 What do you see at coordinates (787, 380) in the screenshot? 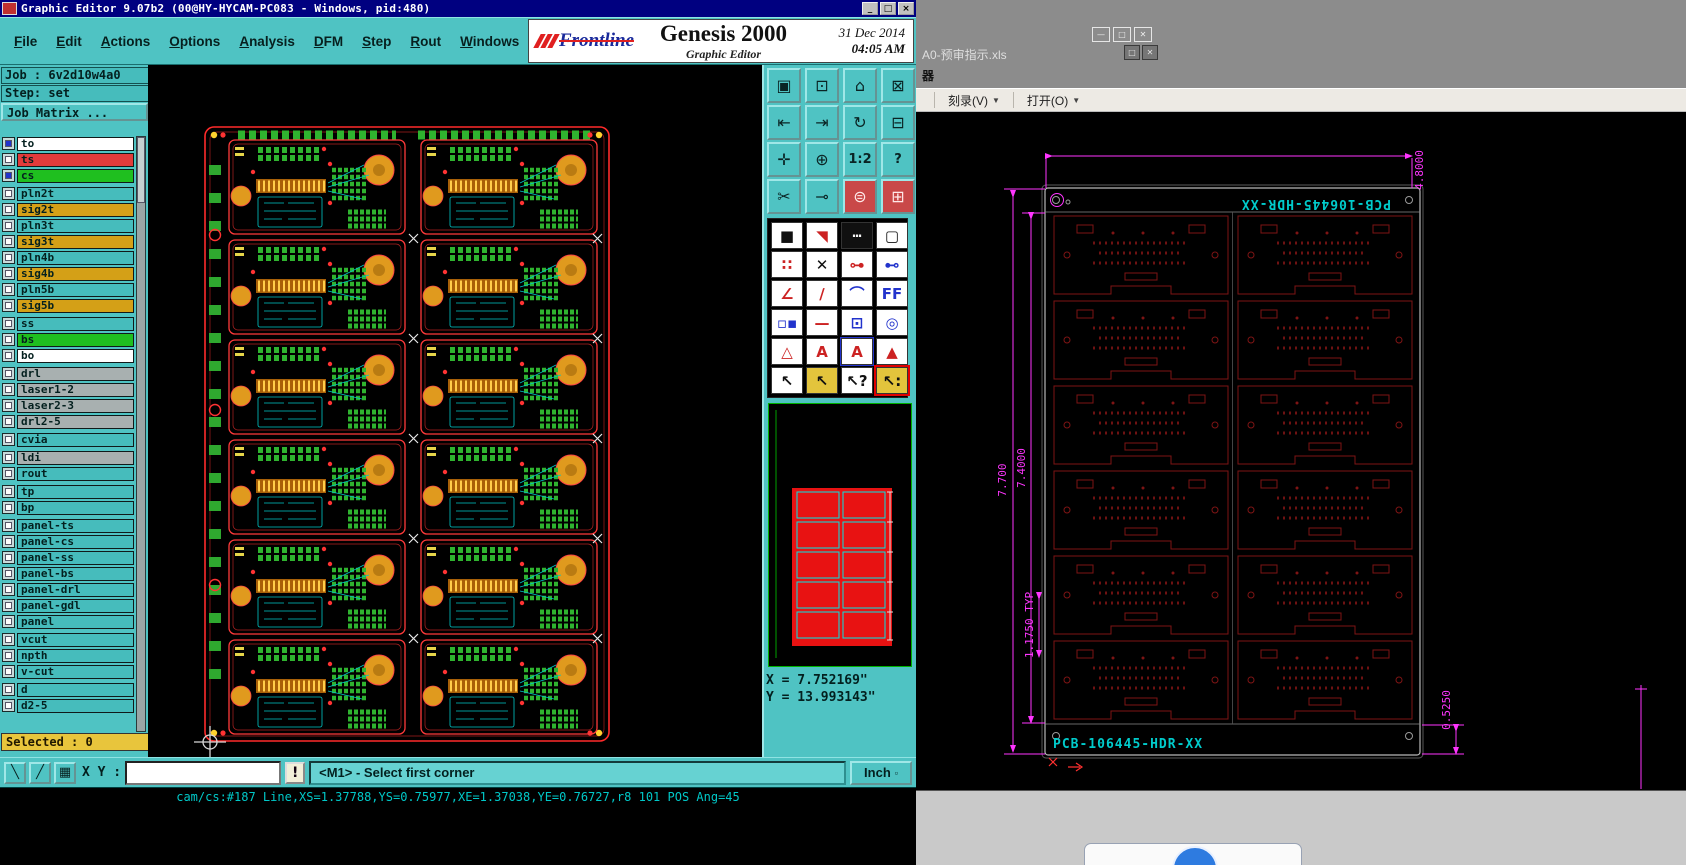
I see `select-arrow-icon: ↖` at bounding box center [787, 380].